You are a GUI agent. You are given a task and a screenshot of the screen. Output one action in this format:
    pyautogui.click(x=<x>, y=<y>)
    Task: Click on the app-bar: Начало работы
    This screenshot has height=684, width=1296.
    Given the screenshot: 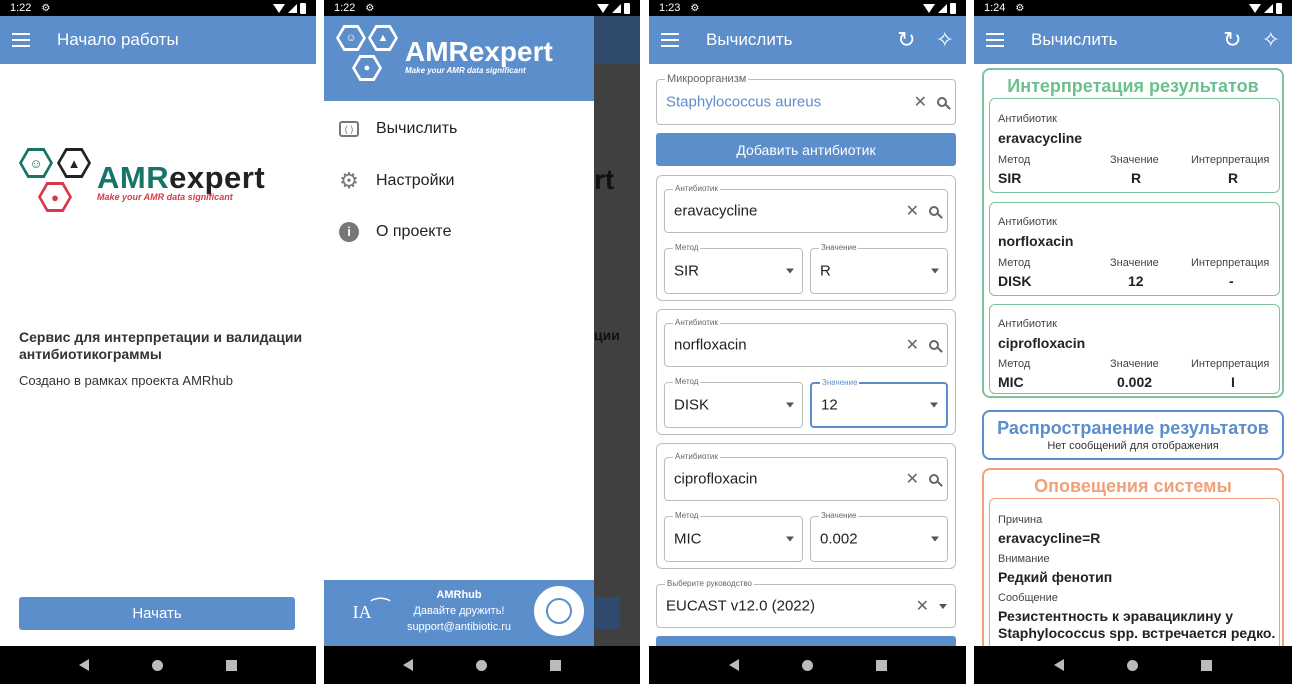 What is the action you would take?
    pyautogui.click(x=158, y=40)
    